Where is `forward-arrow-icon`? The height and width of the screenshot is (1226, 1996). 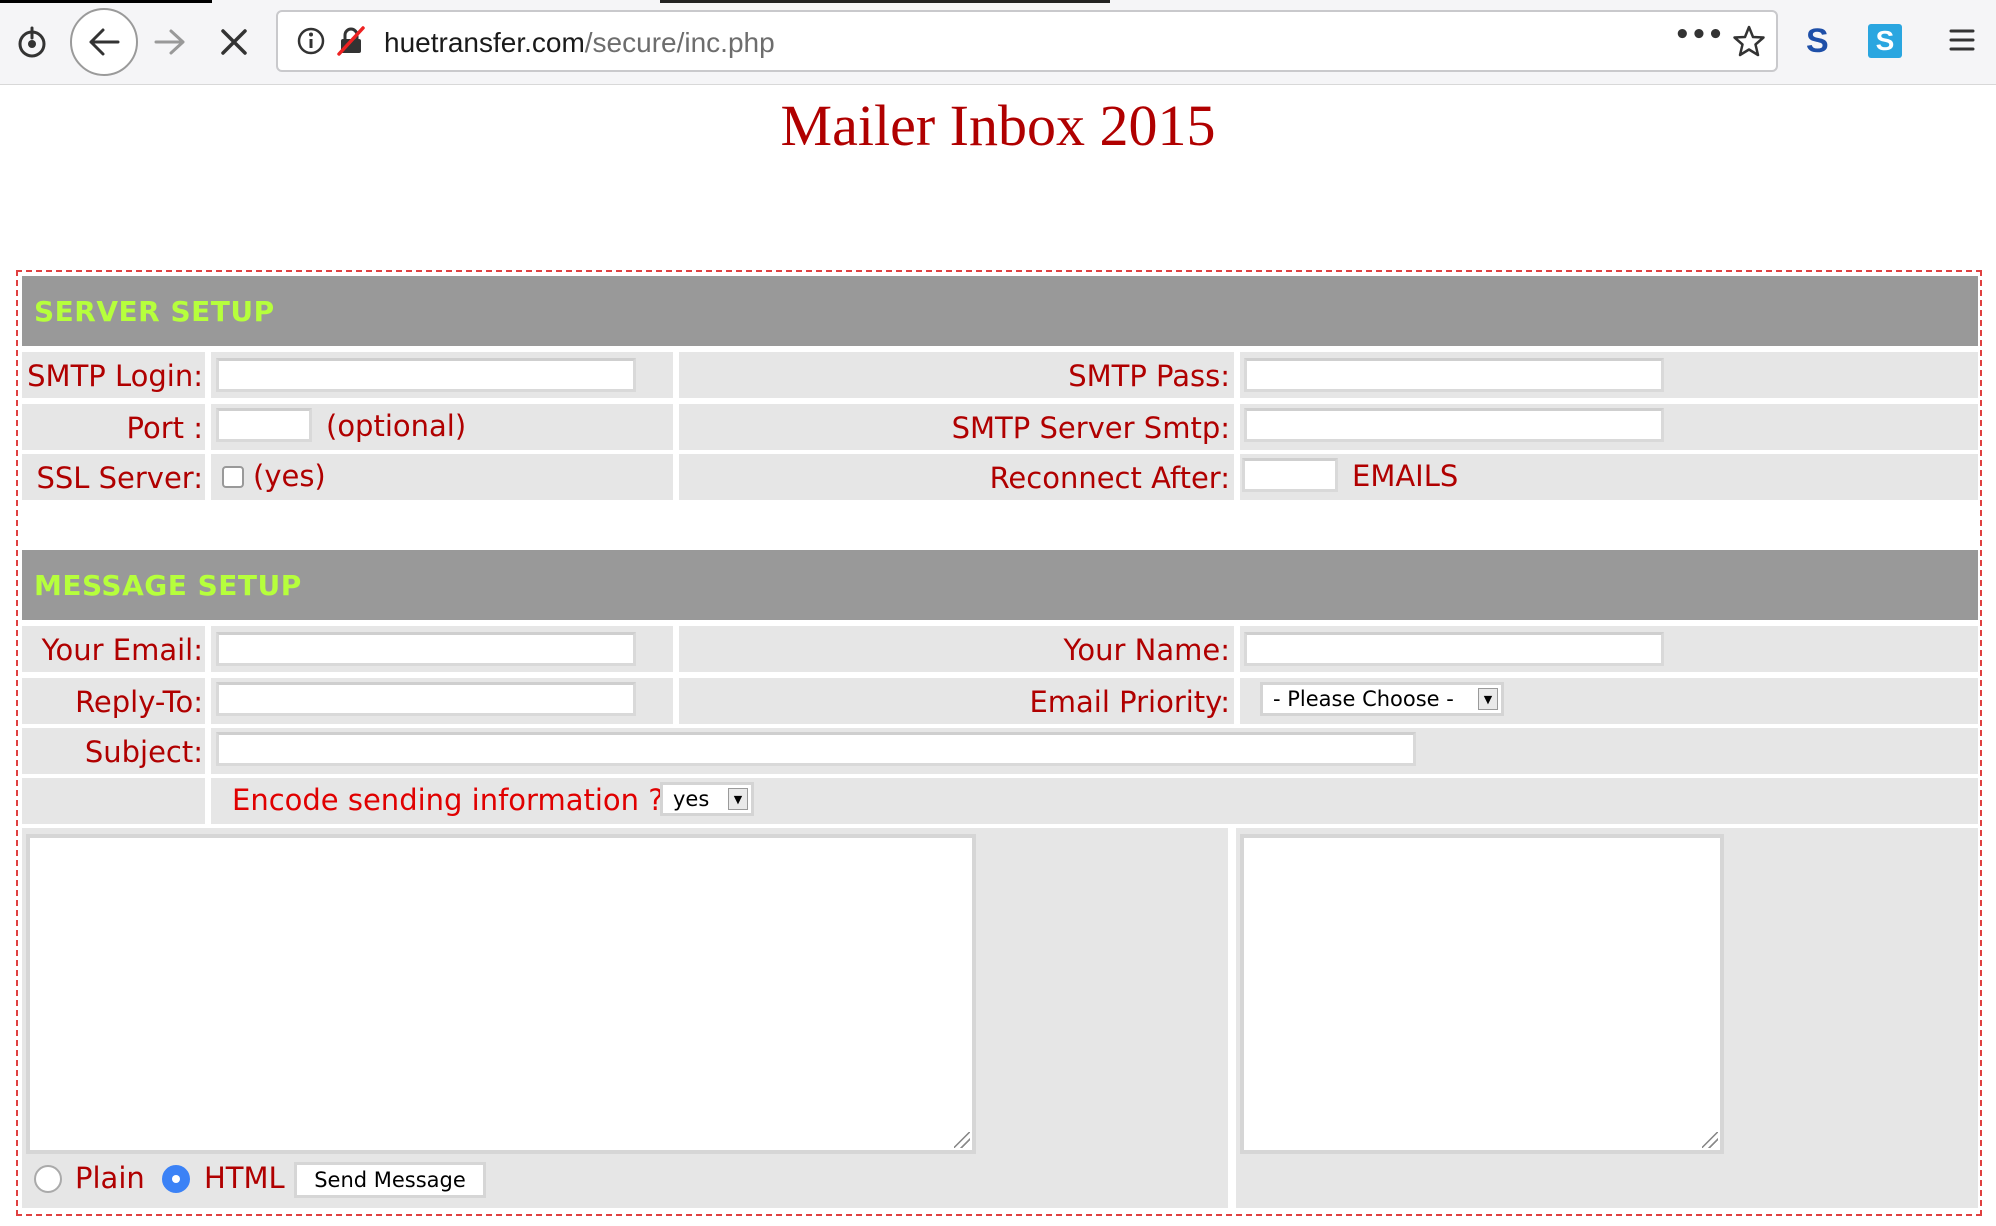 forward-arrow-icon is located at coordinates (169, 42).